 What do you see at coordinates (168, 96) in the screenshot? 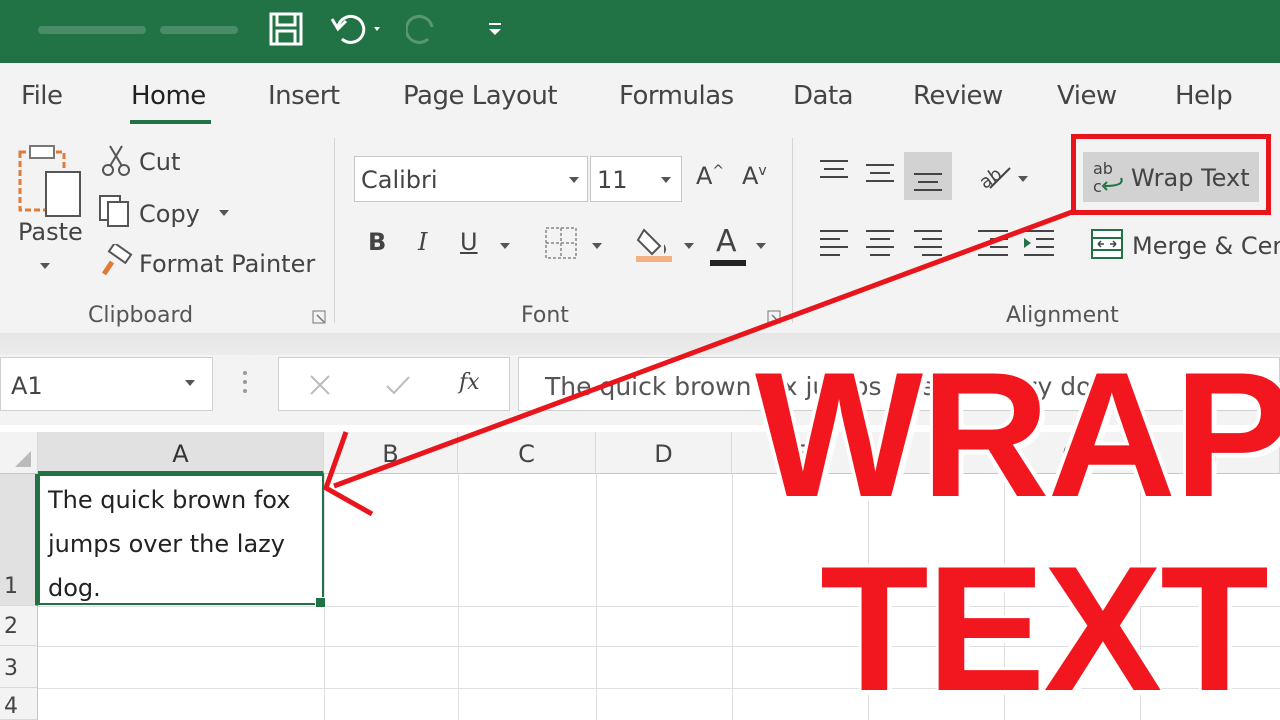
I see `tab-home: Home` at bounding box center [168, 96].